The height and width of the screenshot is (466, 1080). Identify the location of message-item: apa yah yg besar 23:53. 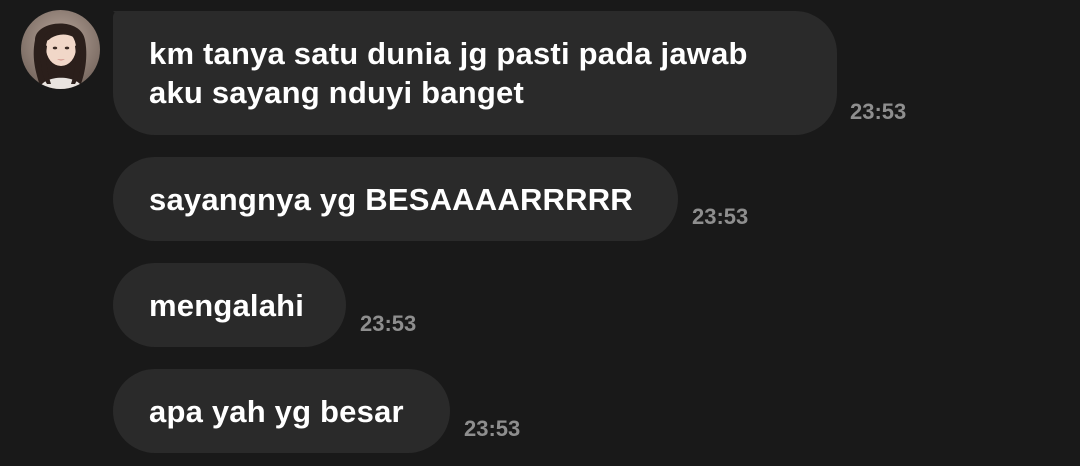
(316, 411).